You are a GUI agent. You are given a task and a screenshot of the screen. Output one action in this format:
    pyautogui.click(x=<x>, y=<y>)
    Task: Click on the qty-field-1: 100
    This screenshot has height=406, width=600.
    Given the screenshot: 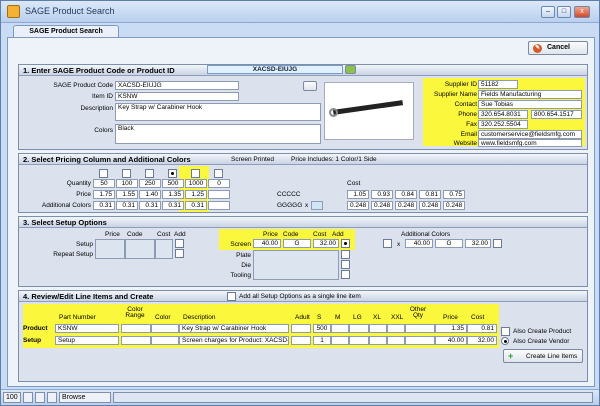 What is the action you would take?
    pyautogui.click(x=127, y=183)
    